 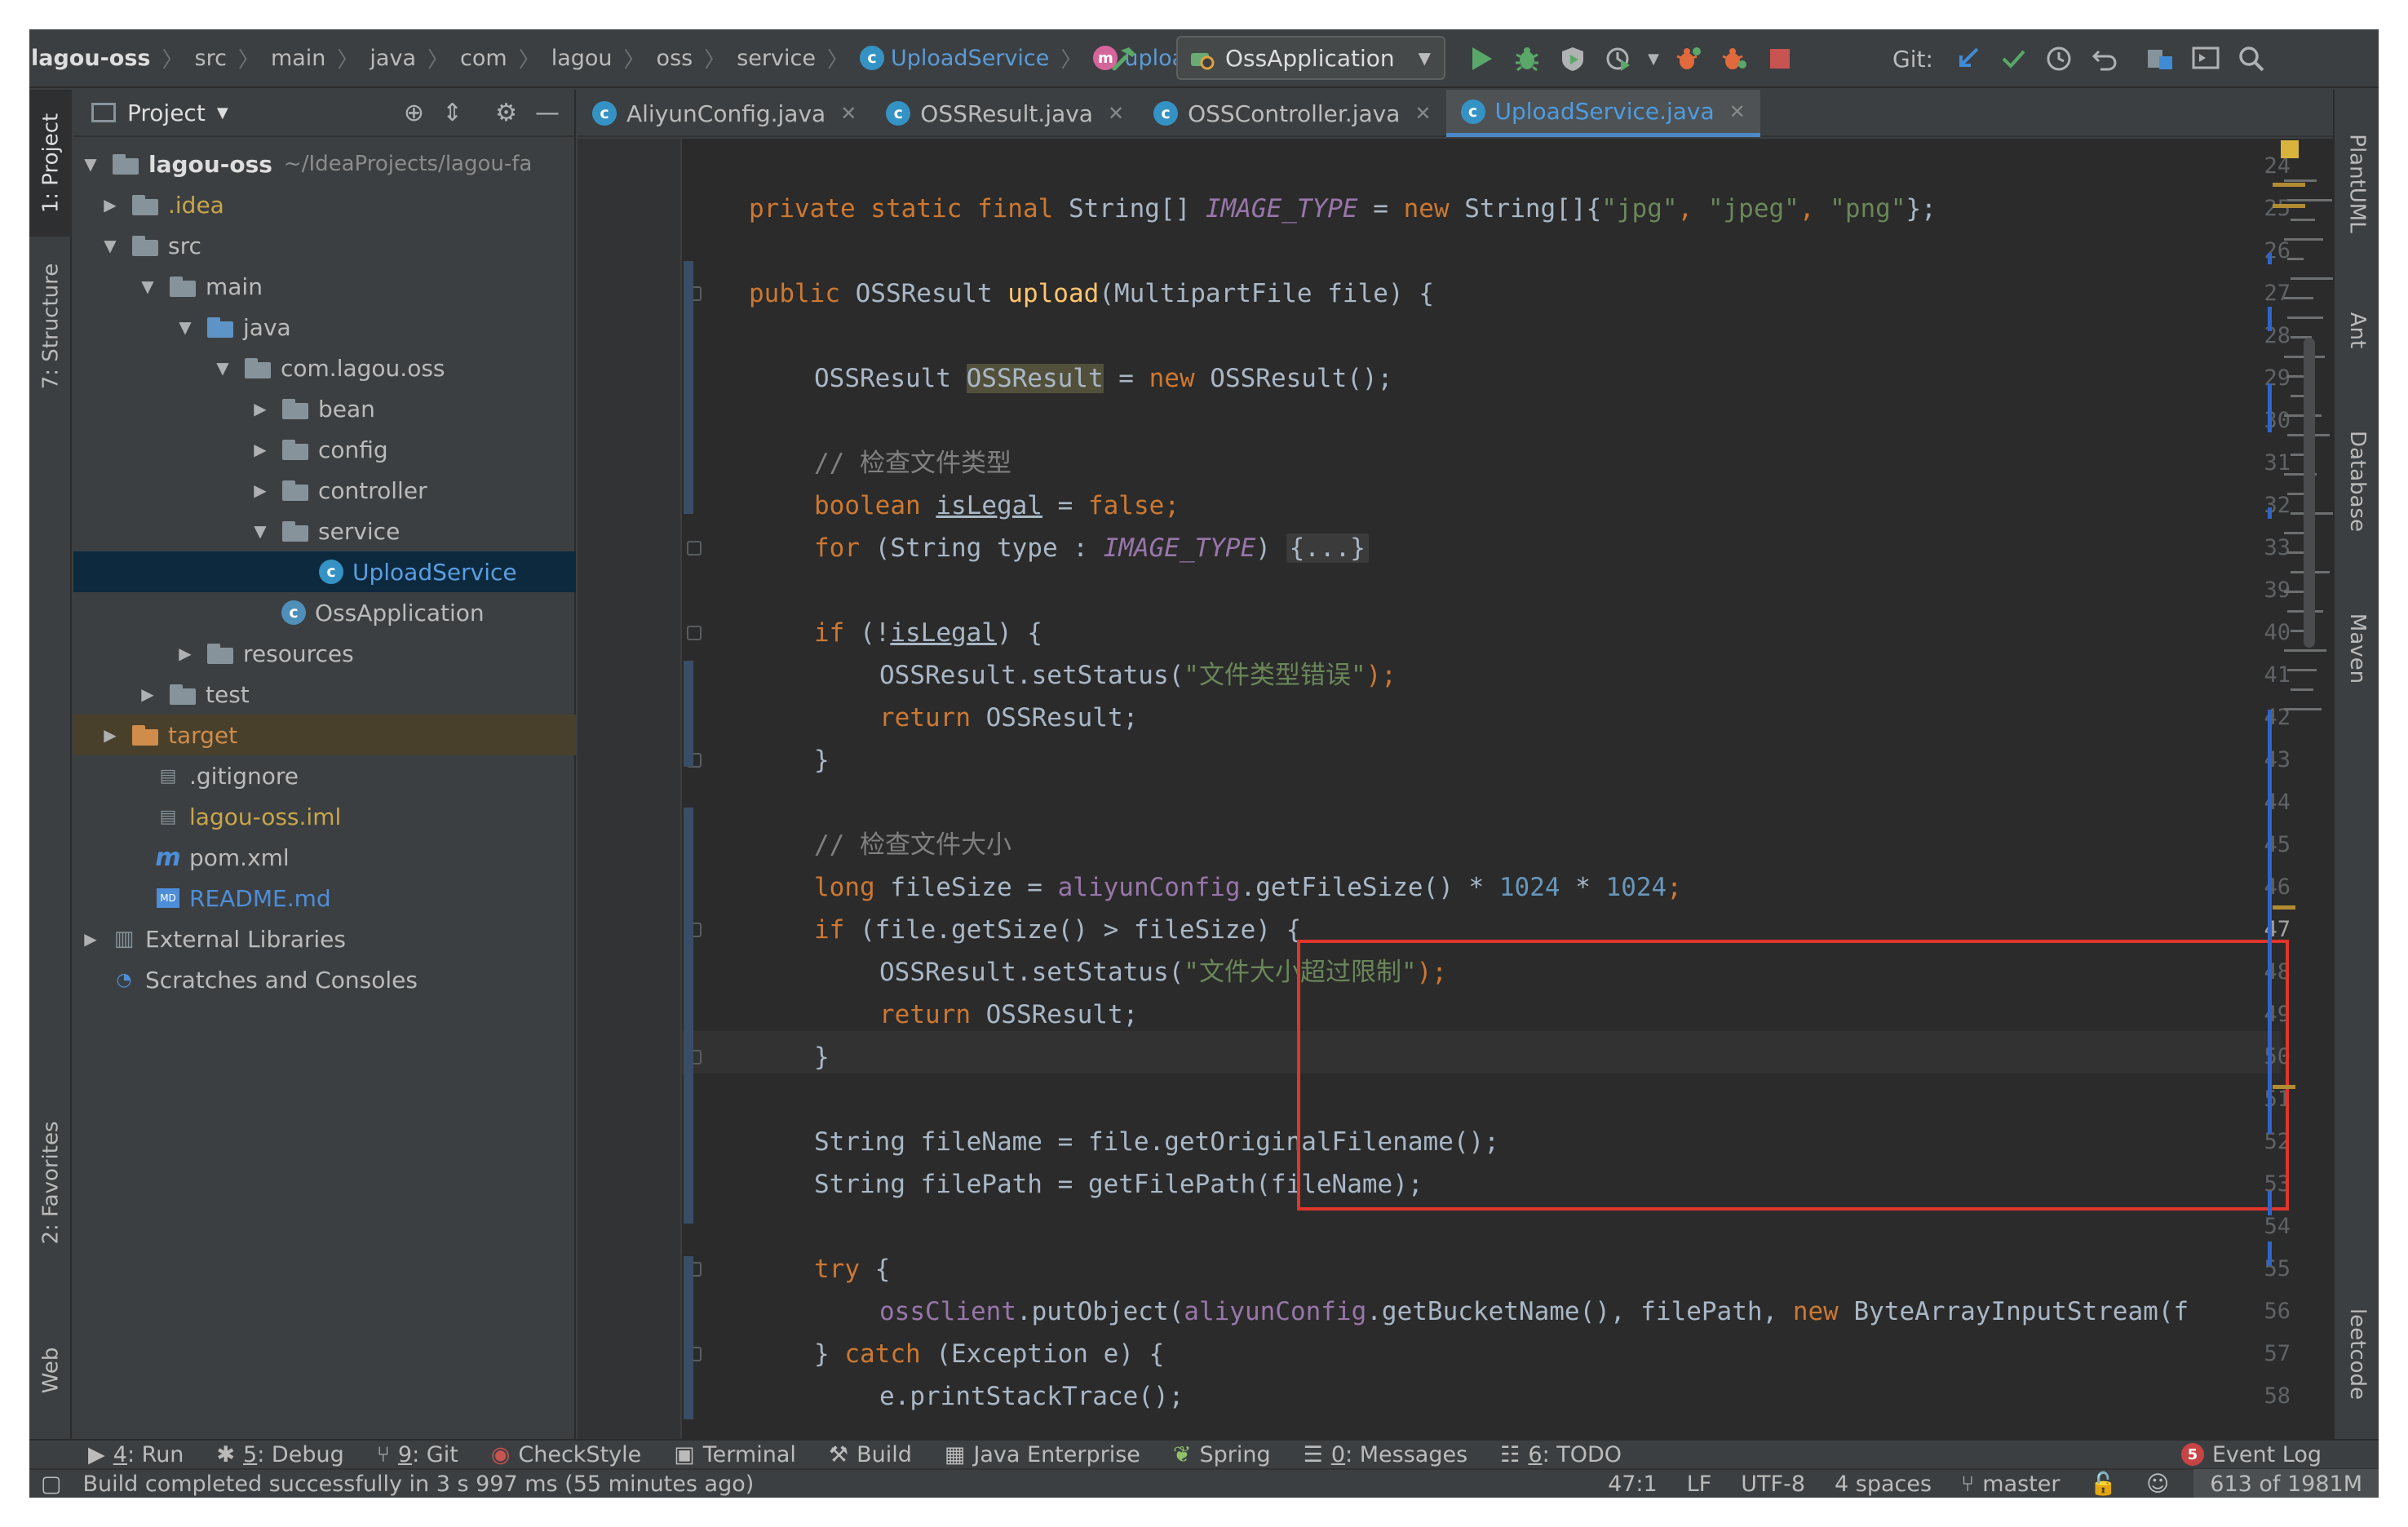 What do you see at coordinates (566, 1454) in the screenshot?
I see `tool-checkstyle: ◉ CheckStyle` at bounding box center [566, 1454].